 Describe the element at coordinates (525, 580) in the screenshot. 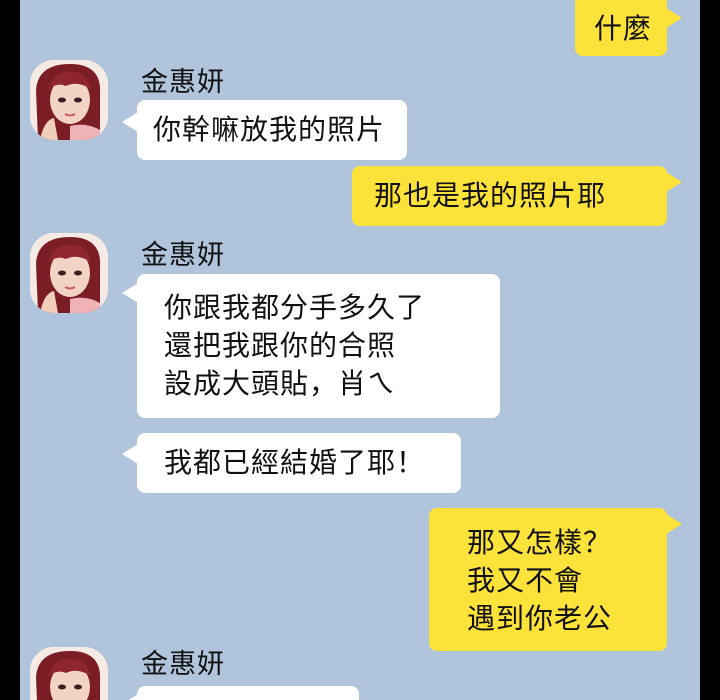

I see `message-line: 我又不會` at that location.